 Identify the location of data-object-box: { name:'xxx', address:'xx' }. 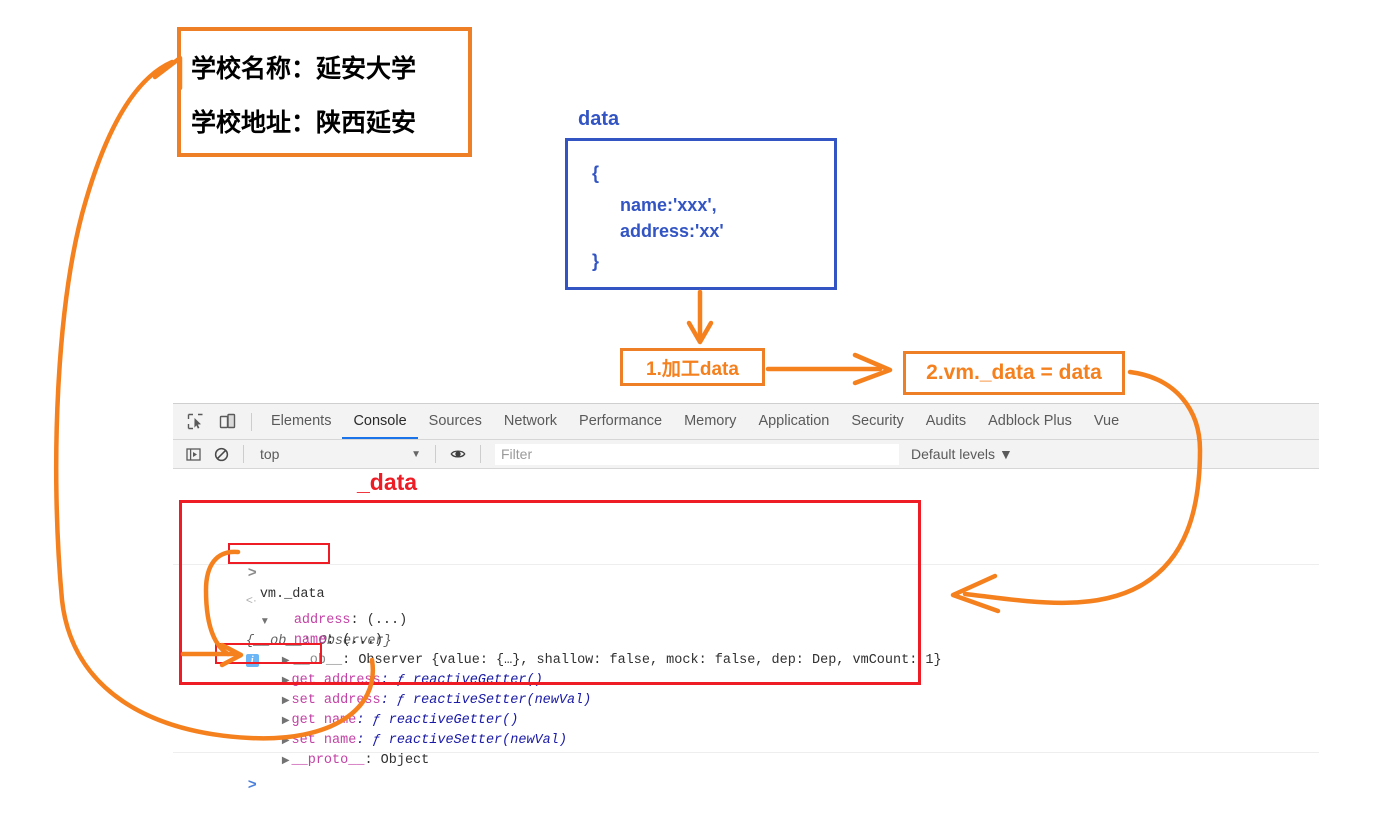
(701, 214).